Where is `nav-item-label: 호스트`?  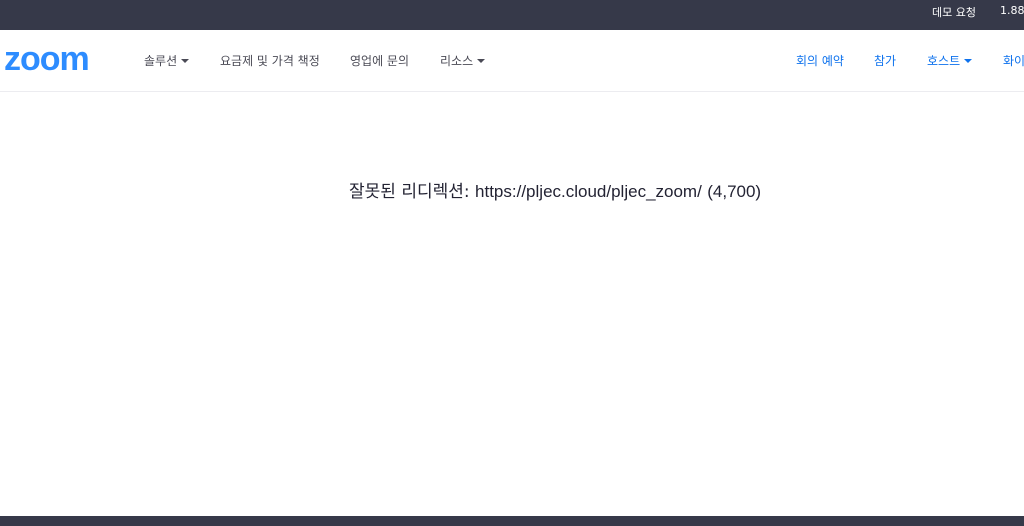 nav-item-label: 호스트 is located at coordinates (944, 61).